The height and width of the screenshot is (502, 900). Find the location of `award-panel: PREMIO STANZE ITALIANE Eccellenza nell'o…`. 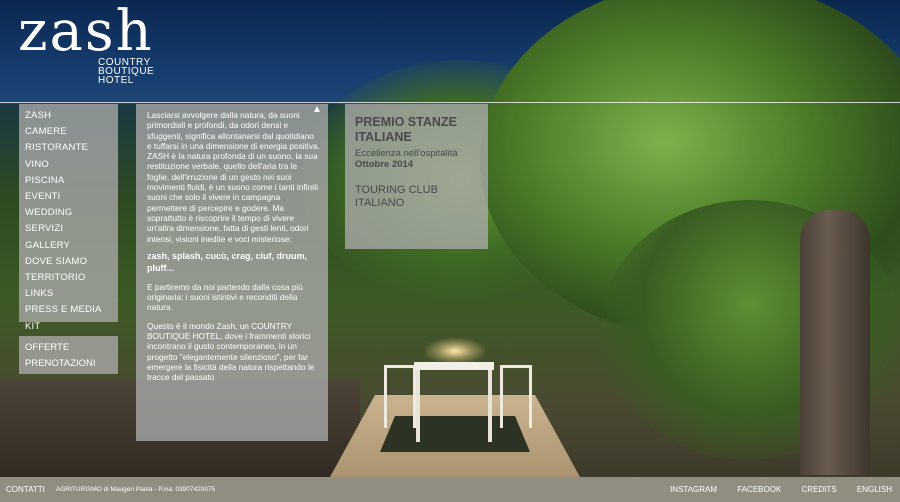

award-panel: PREMIO STANZE ITALIANE Eccellenza nell'o… is located at coordinates (416, 176).